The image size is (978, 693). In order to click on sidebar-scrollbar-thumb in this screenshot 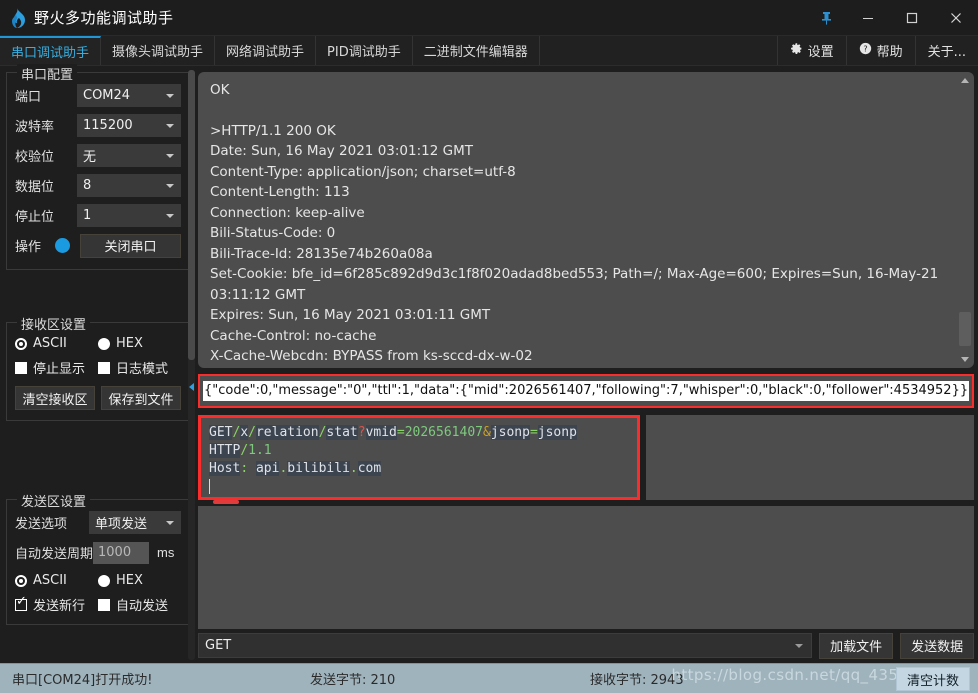, I will do `click(191, 215)`.